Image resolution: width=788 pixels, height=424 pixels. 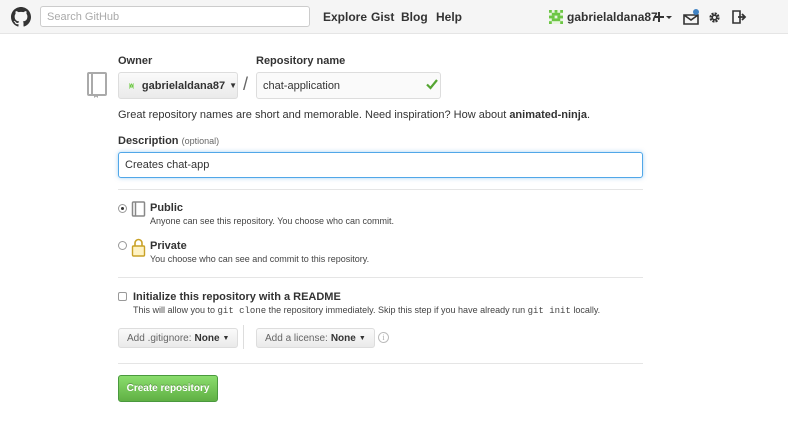 I want to click on nav-blog: Blog, so click(x=414, y=17).